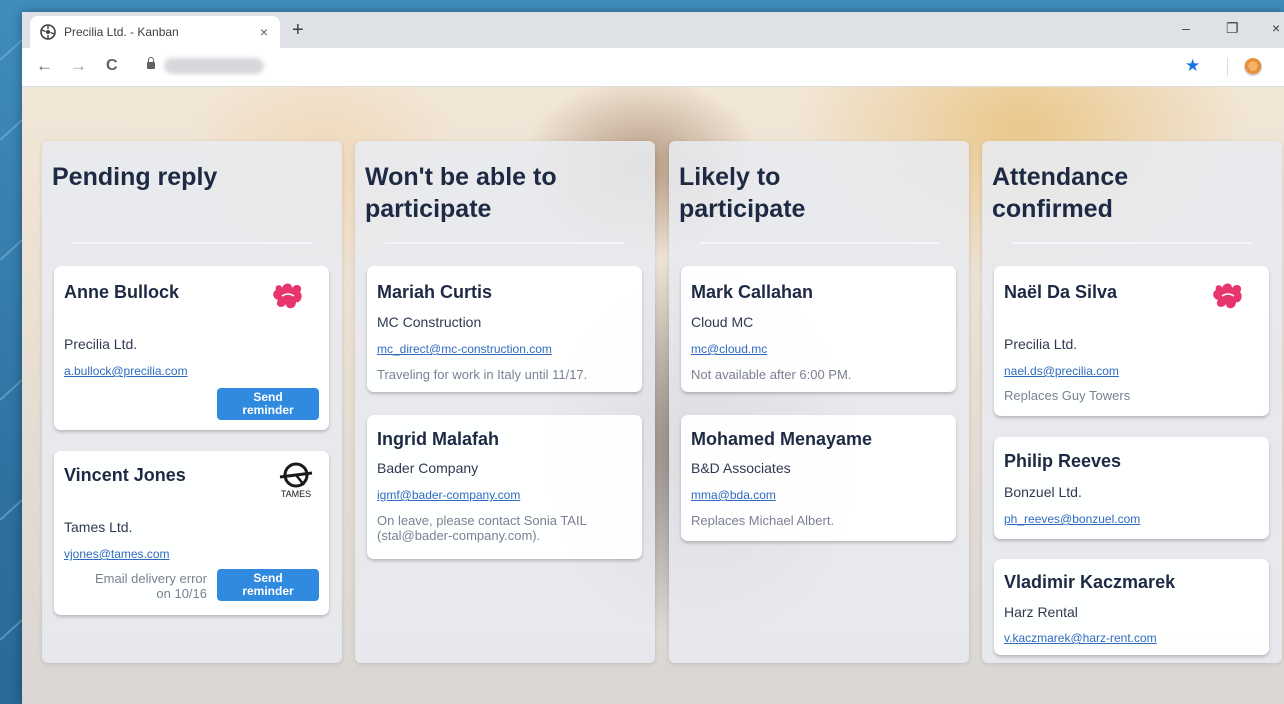  Describe the element at coordinates (48, 32) in the screenshot. I see `favicon-icon` at that location.